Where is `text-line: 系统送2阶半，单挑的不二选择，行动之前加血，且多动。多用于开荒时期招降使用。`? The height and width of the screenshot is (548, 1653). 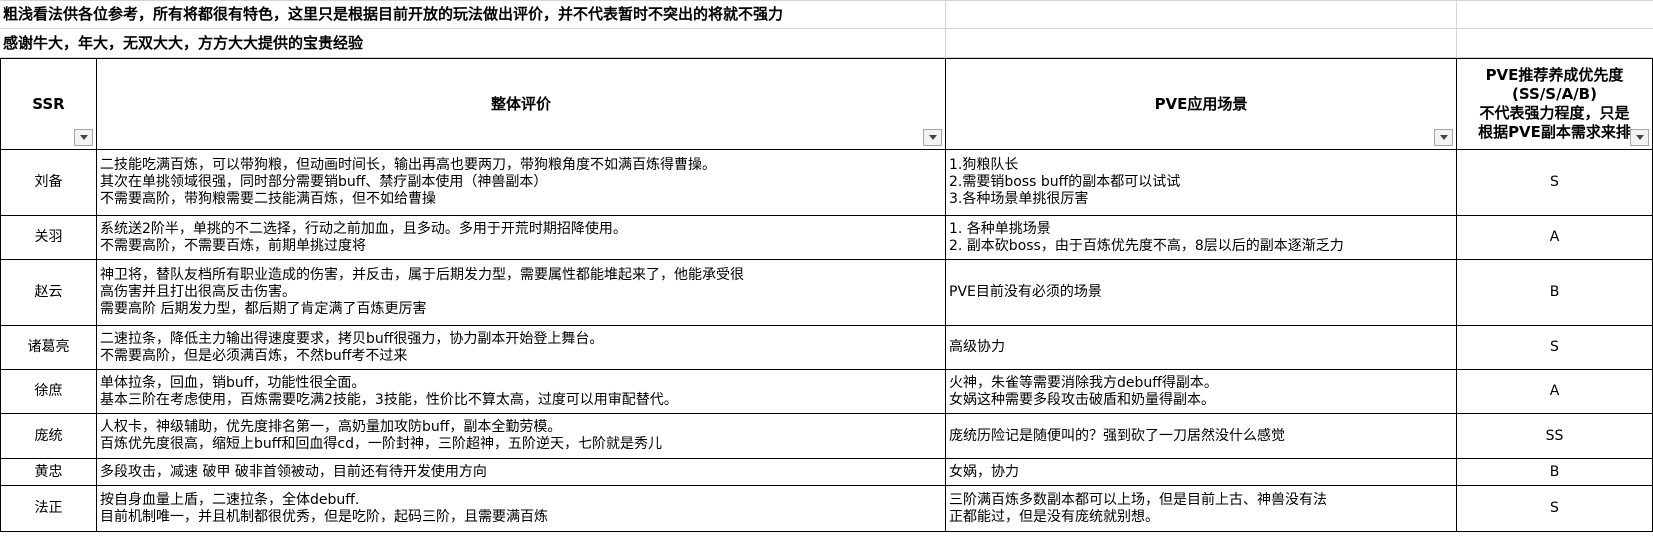 text-line: 系统送2阶半，单挑的不二选择，行动之前加血，且多动。多用于开荒时期招降使用。 is located at coordinates (363, 228).